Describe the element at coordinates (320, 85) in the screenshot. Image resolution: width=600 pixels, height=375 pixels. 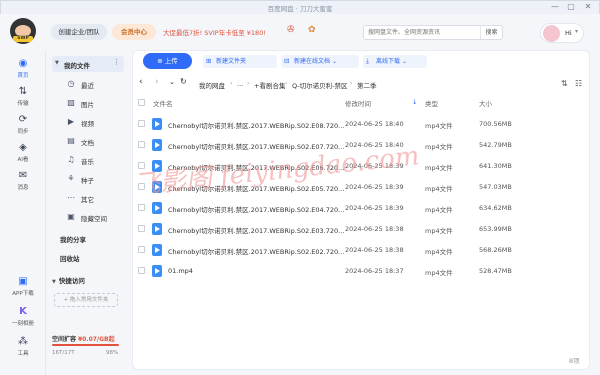
I see `breadcrumb-series: Q-切尔诺贝利-禁区` at that location.